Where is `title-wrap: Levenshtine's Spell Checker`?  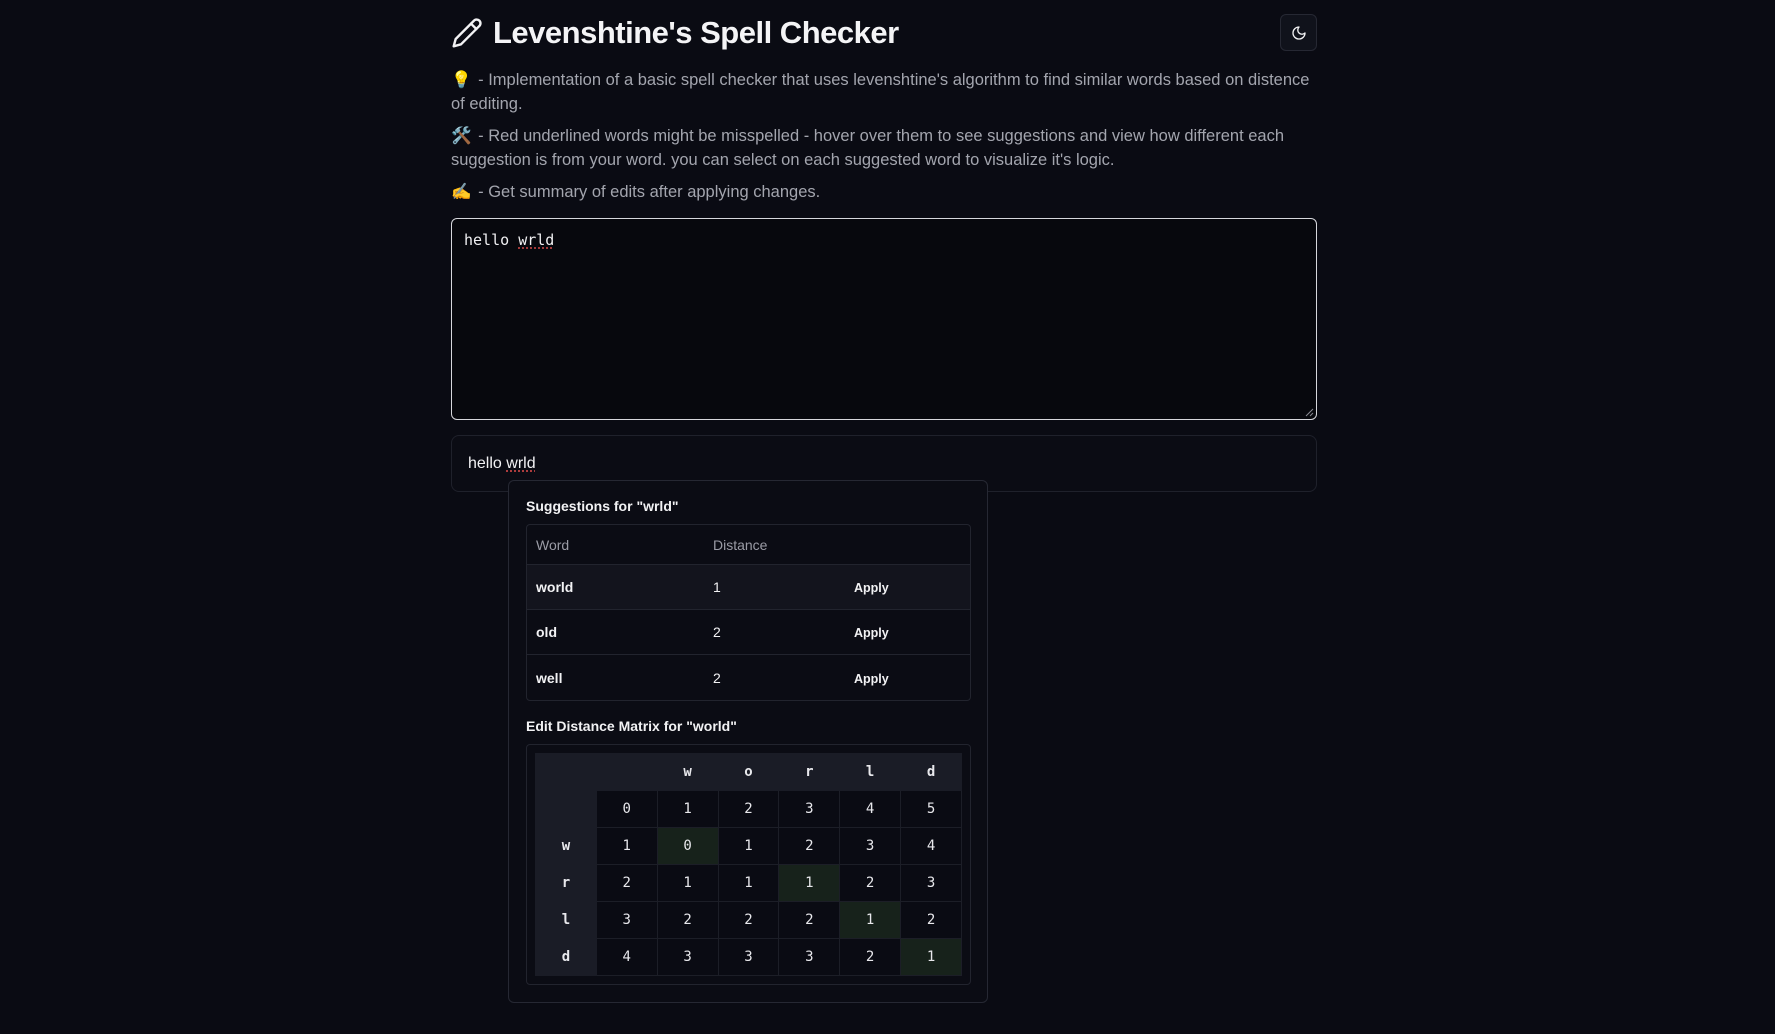
title-wrap: Levenshtine's Spell Checker is located at coordinates (675, 33).